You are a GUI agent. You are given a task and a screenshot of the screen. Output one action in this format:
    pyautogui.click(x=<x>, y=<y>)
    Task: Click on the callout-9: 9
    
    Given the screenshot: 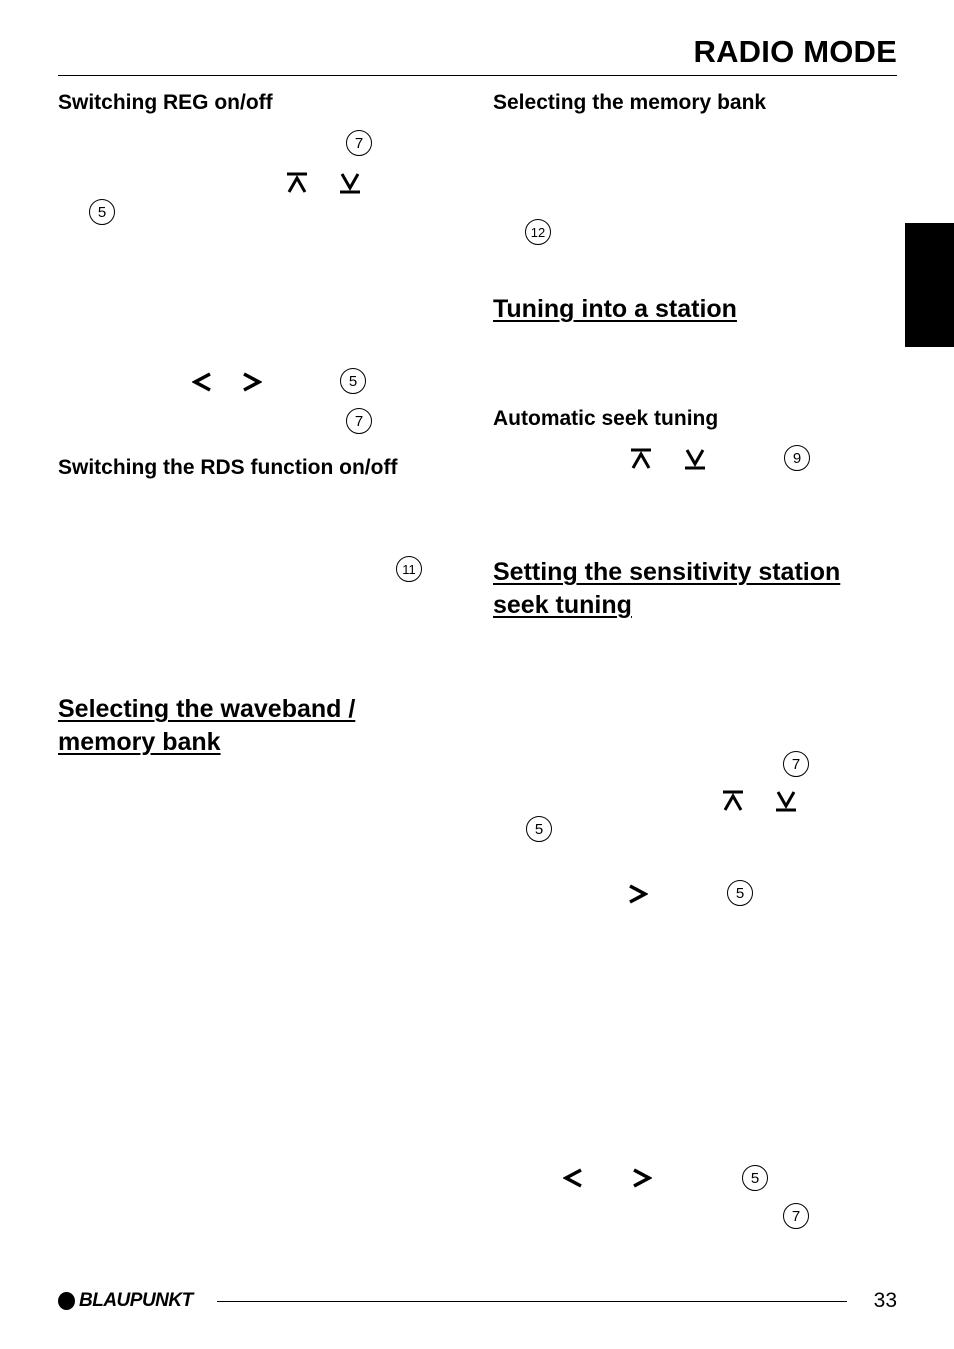 What is the action you would take?
    pyautogui.click(x=797, y=458)
    